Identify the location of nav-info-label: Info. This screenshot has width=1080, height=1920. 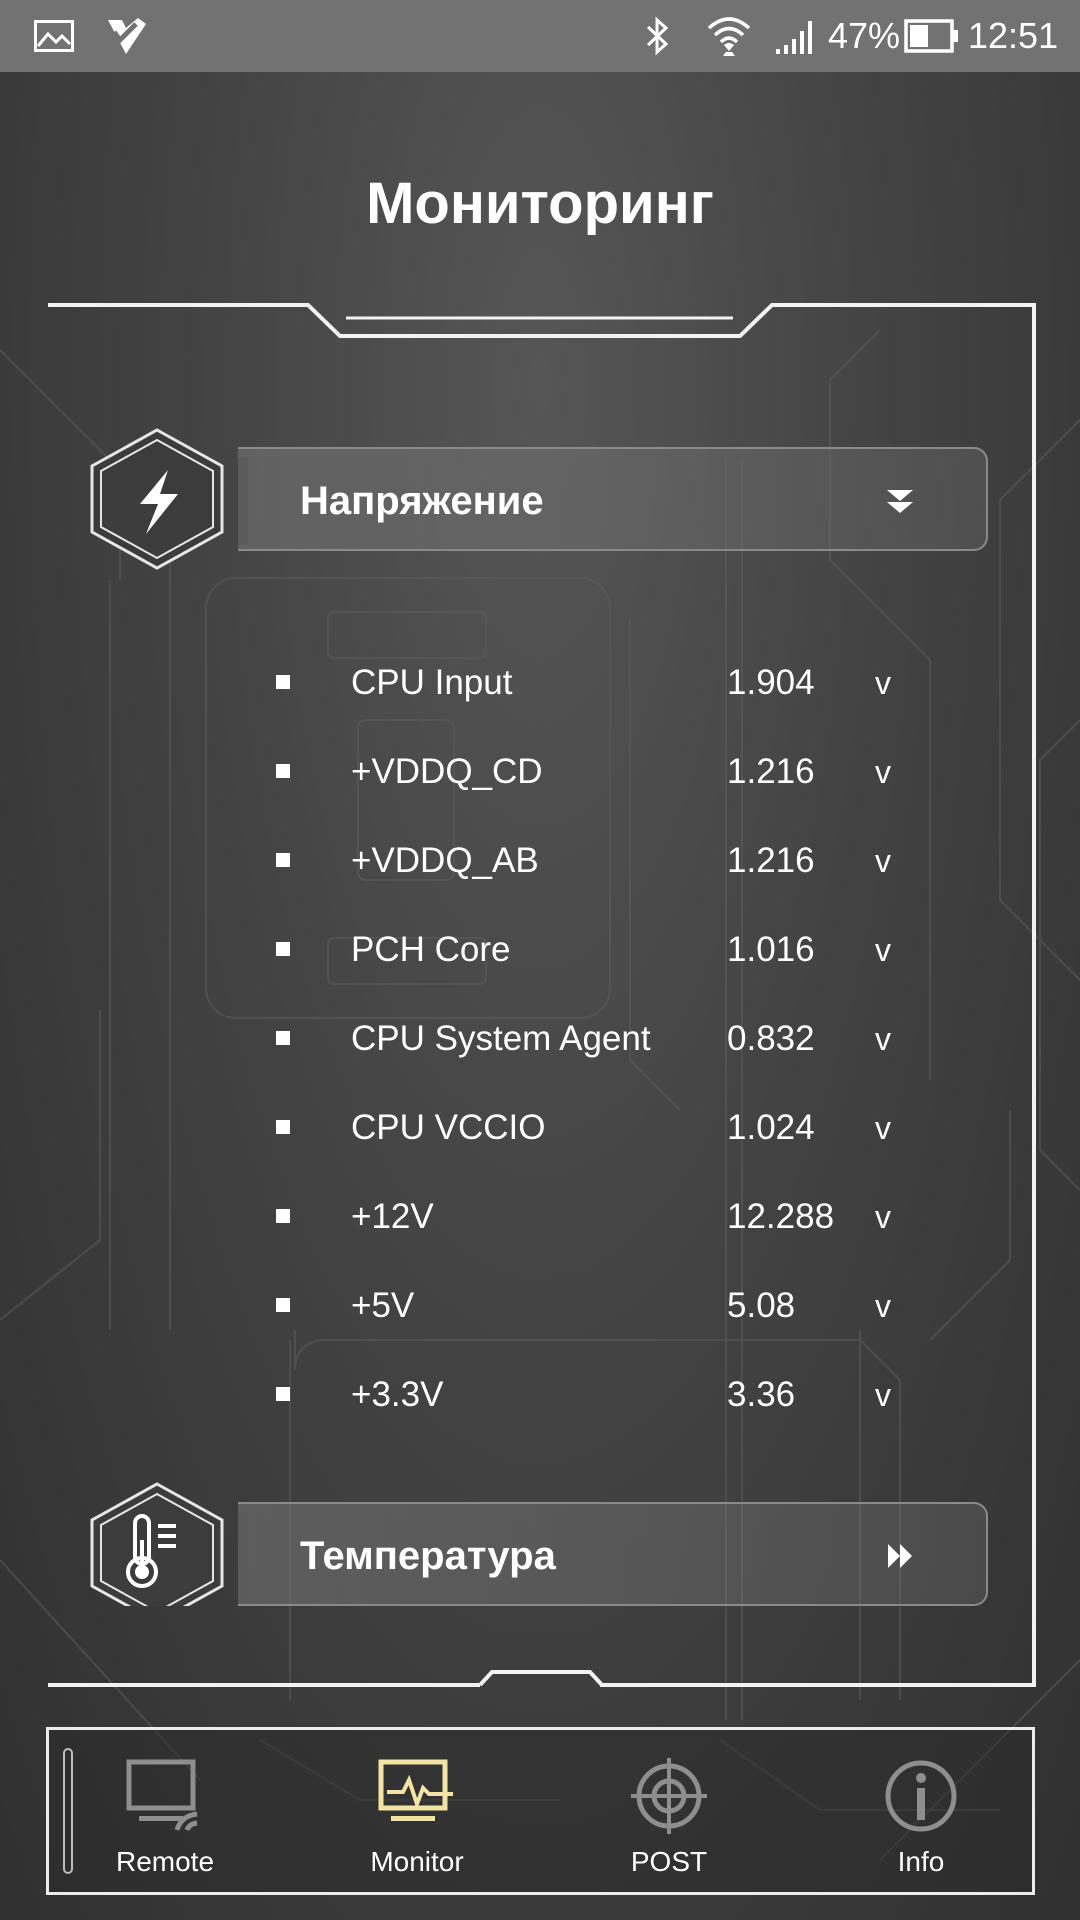
(921, 1861).